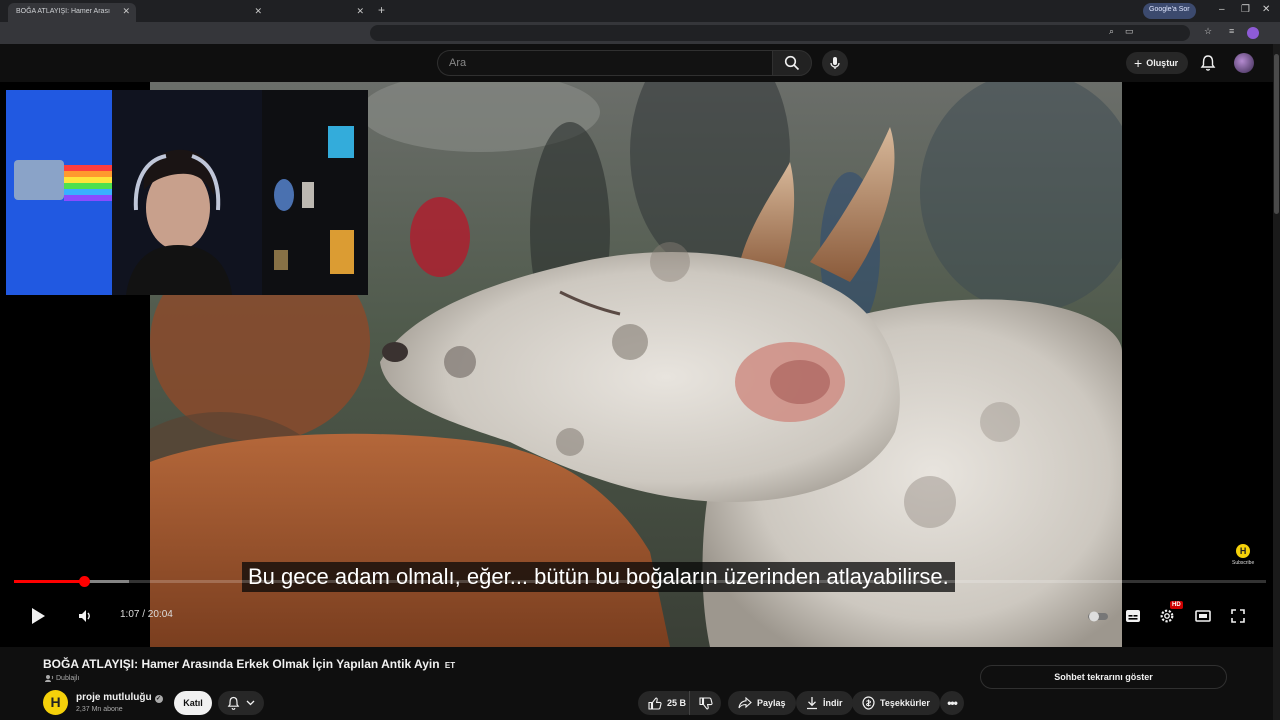 The image size is (1280, 720). I want to click on title-badge: ET, so click(450, 665).